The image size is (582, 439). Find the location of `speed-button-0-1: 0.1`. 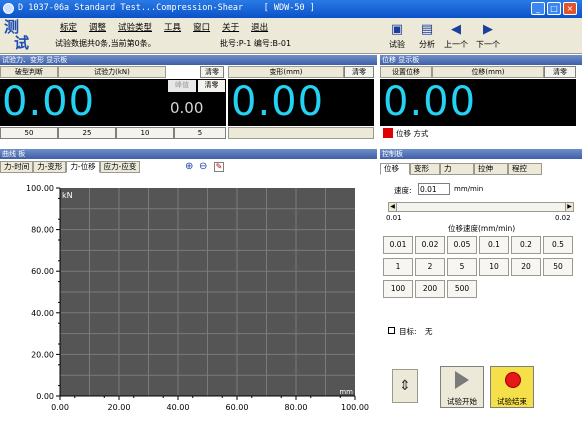

speed-button-0-1: 0.1 is located at coordinates (494, 245).